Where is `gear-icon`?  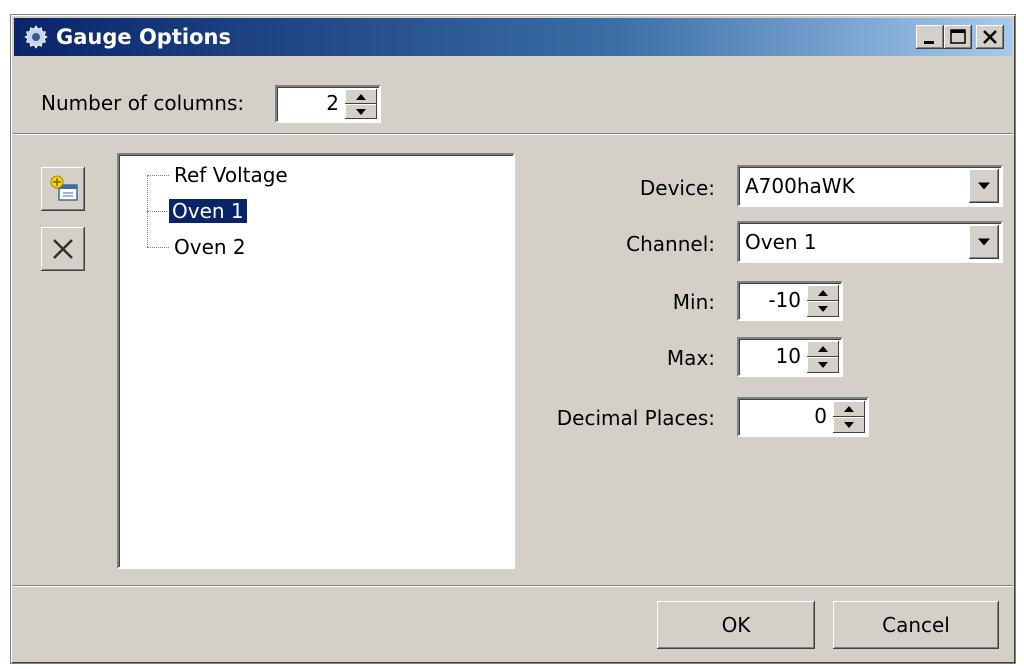 gear-icon is located at coordinates (36, 37).